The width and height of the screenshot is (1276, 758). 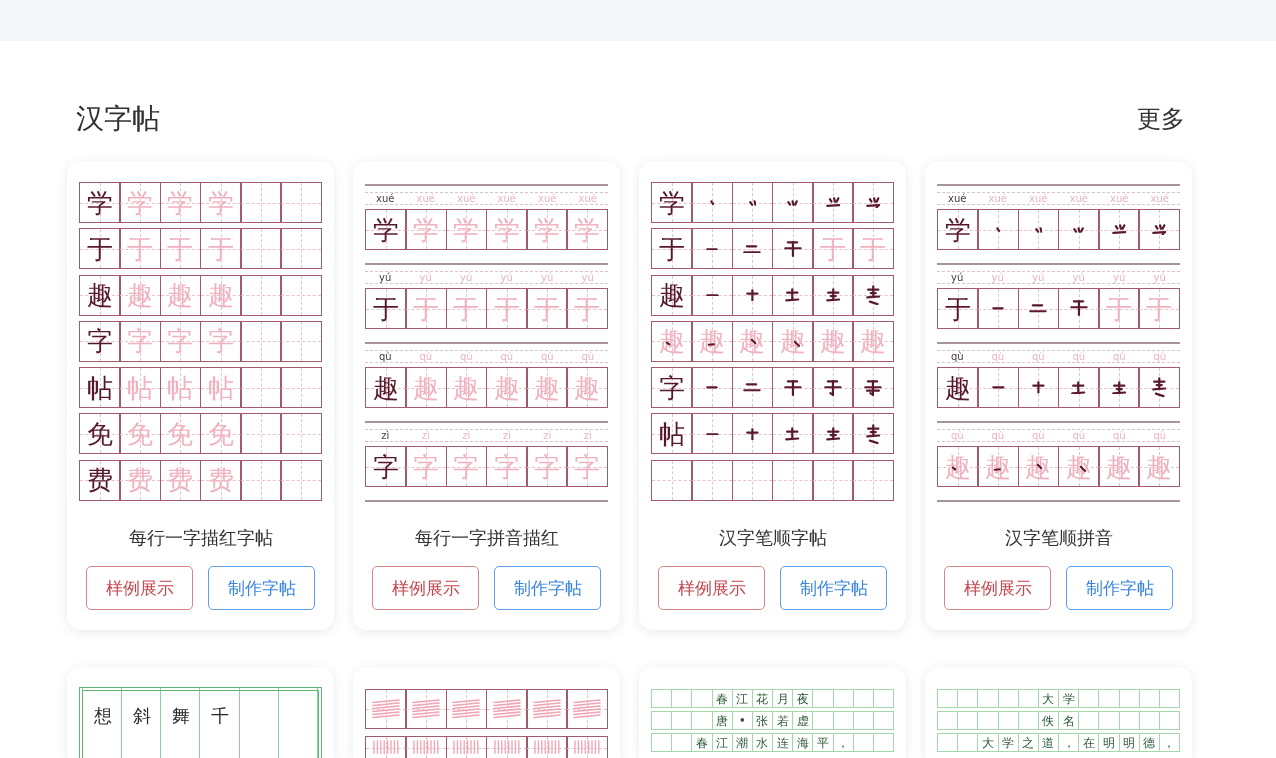 I want to click on poem-character: 在, so click(x=1088, y=742).